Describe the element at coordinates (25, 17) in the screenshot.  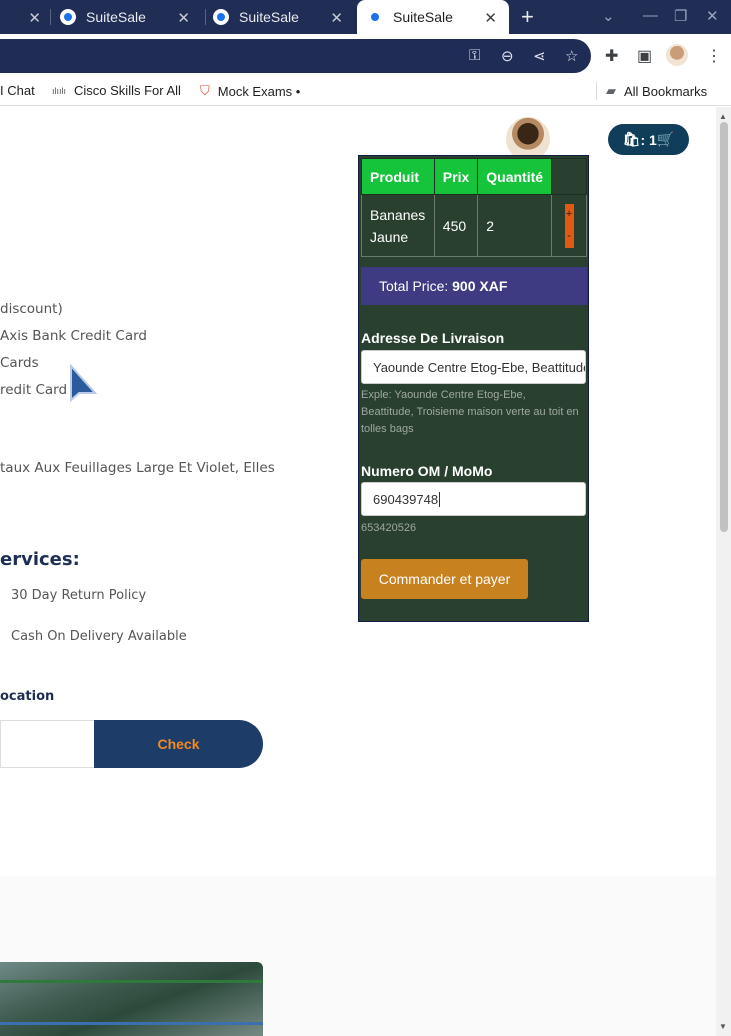
I see `tab-0: ✕` at that location.